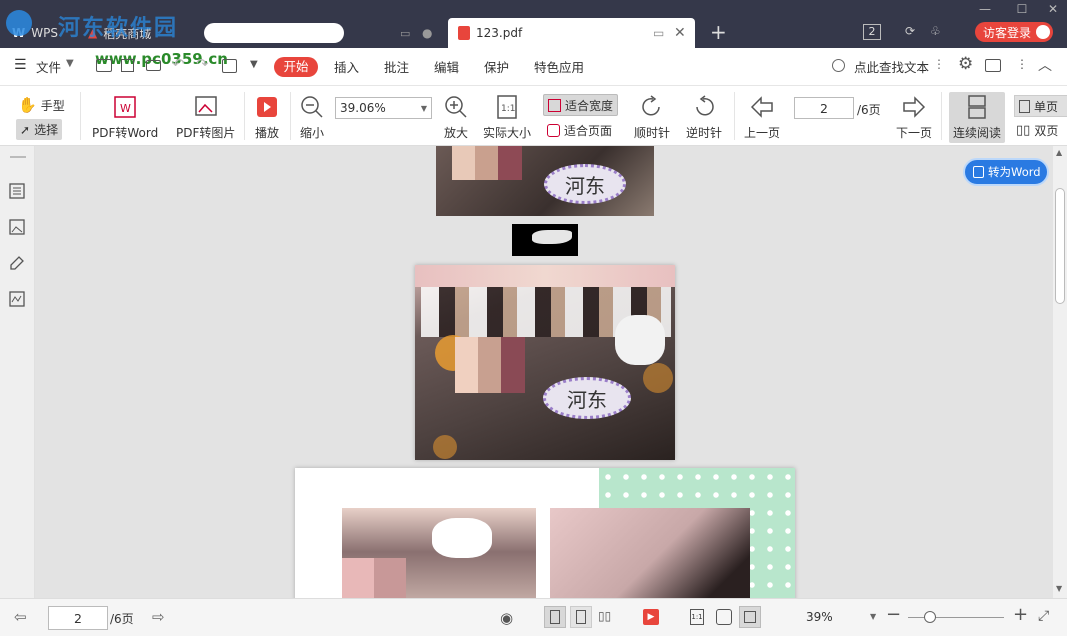  Describe the element at coordinates (761, 107) in the screenshot. I see `arrow-left-icon` at that location.